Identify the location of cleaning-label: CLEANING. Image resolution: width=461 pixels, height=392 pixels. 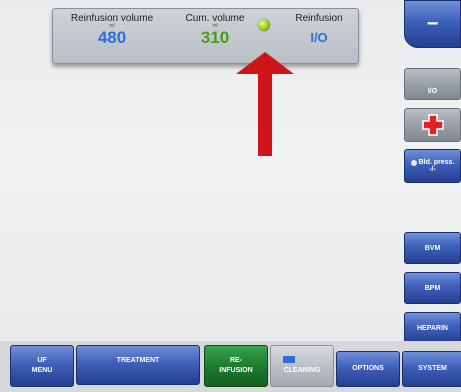
(302, 370).